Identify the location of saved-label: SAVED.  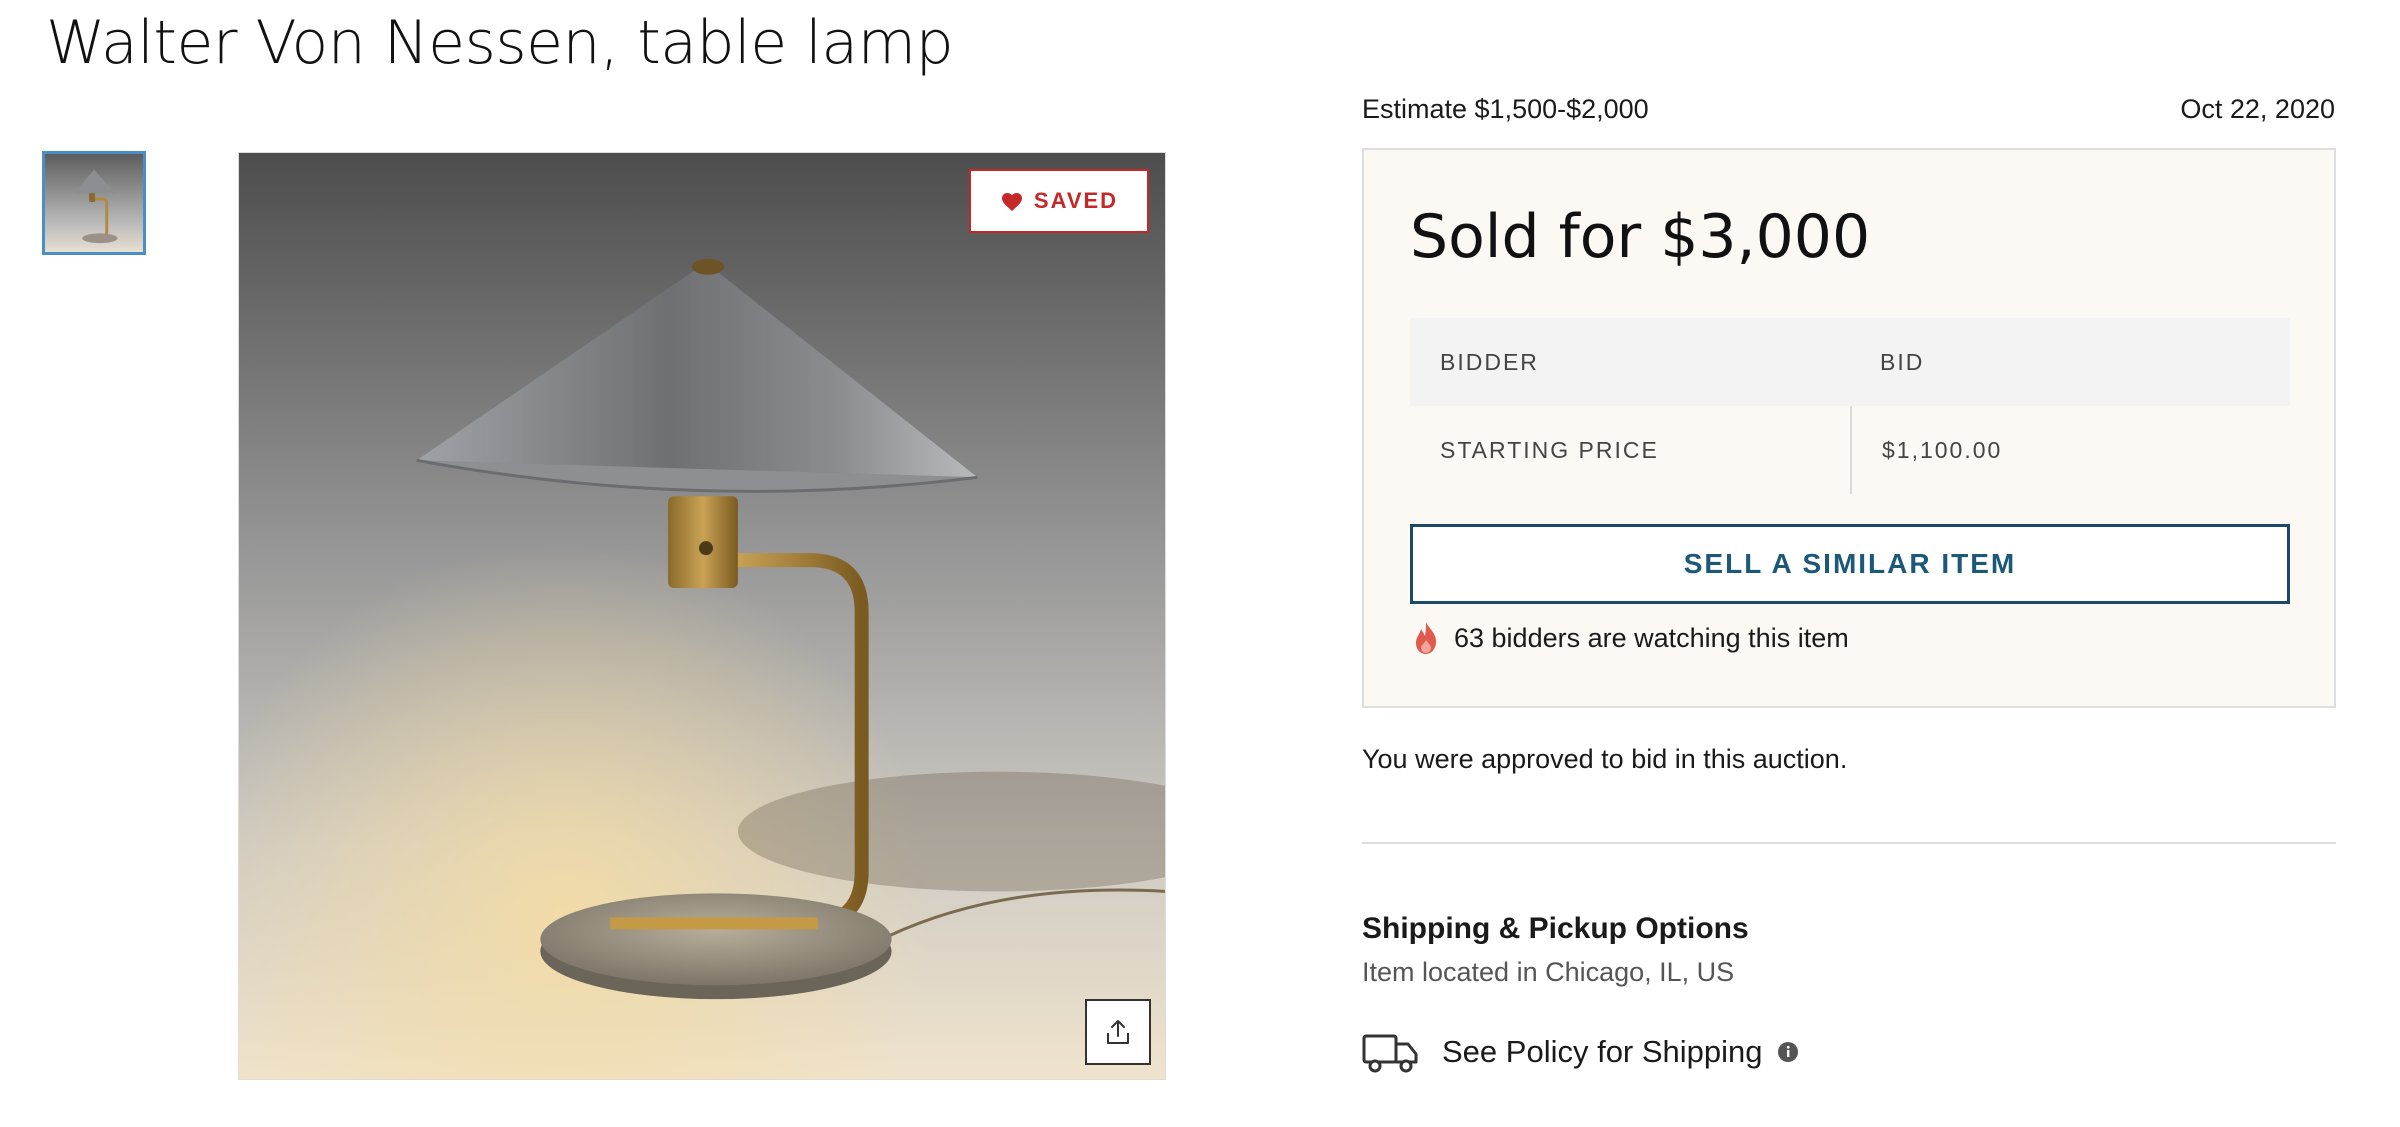
(1076, 200).